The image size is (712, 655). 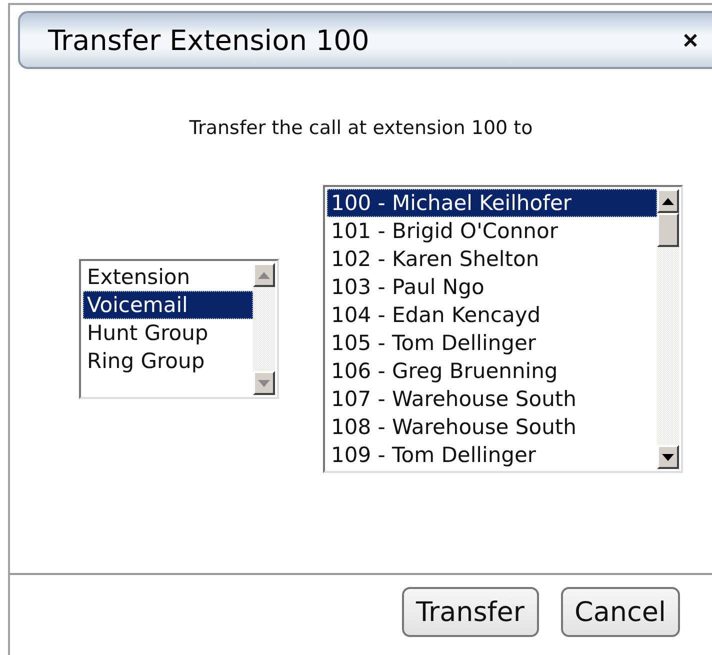 I want to click on close-button: ×, so click(x=690, y=40).